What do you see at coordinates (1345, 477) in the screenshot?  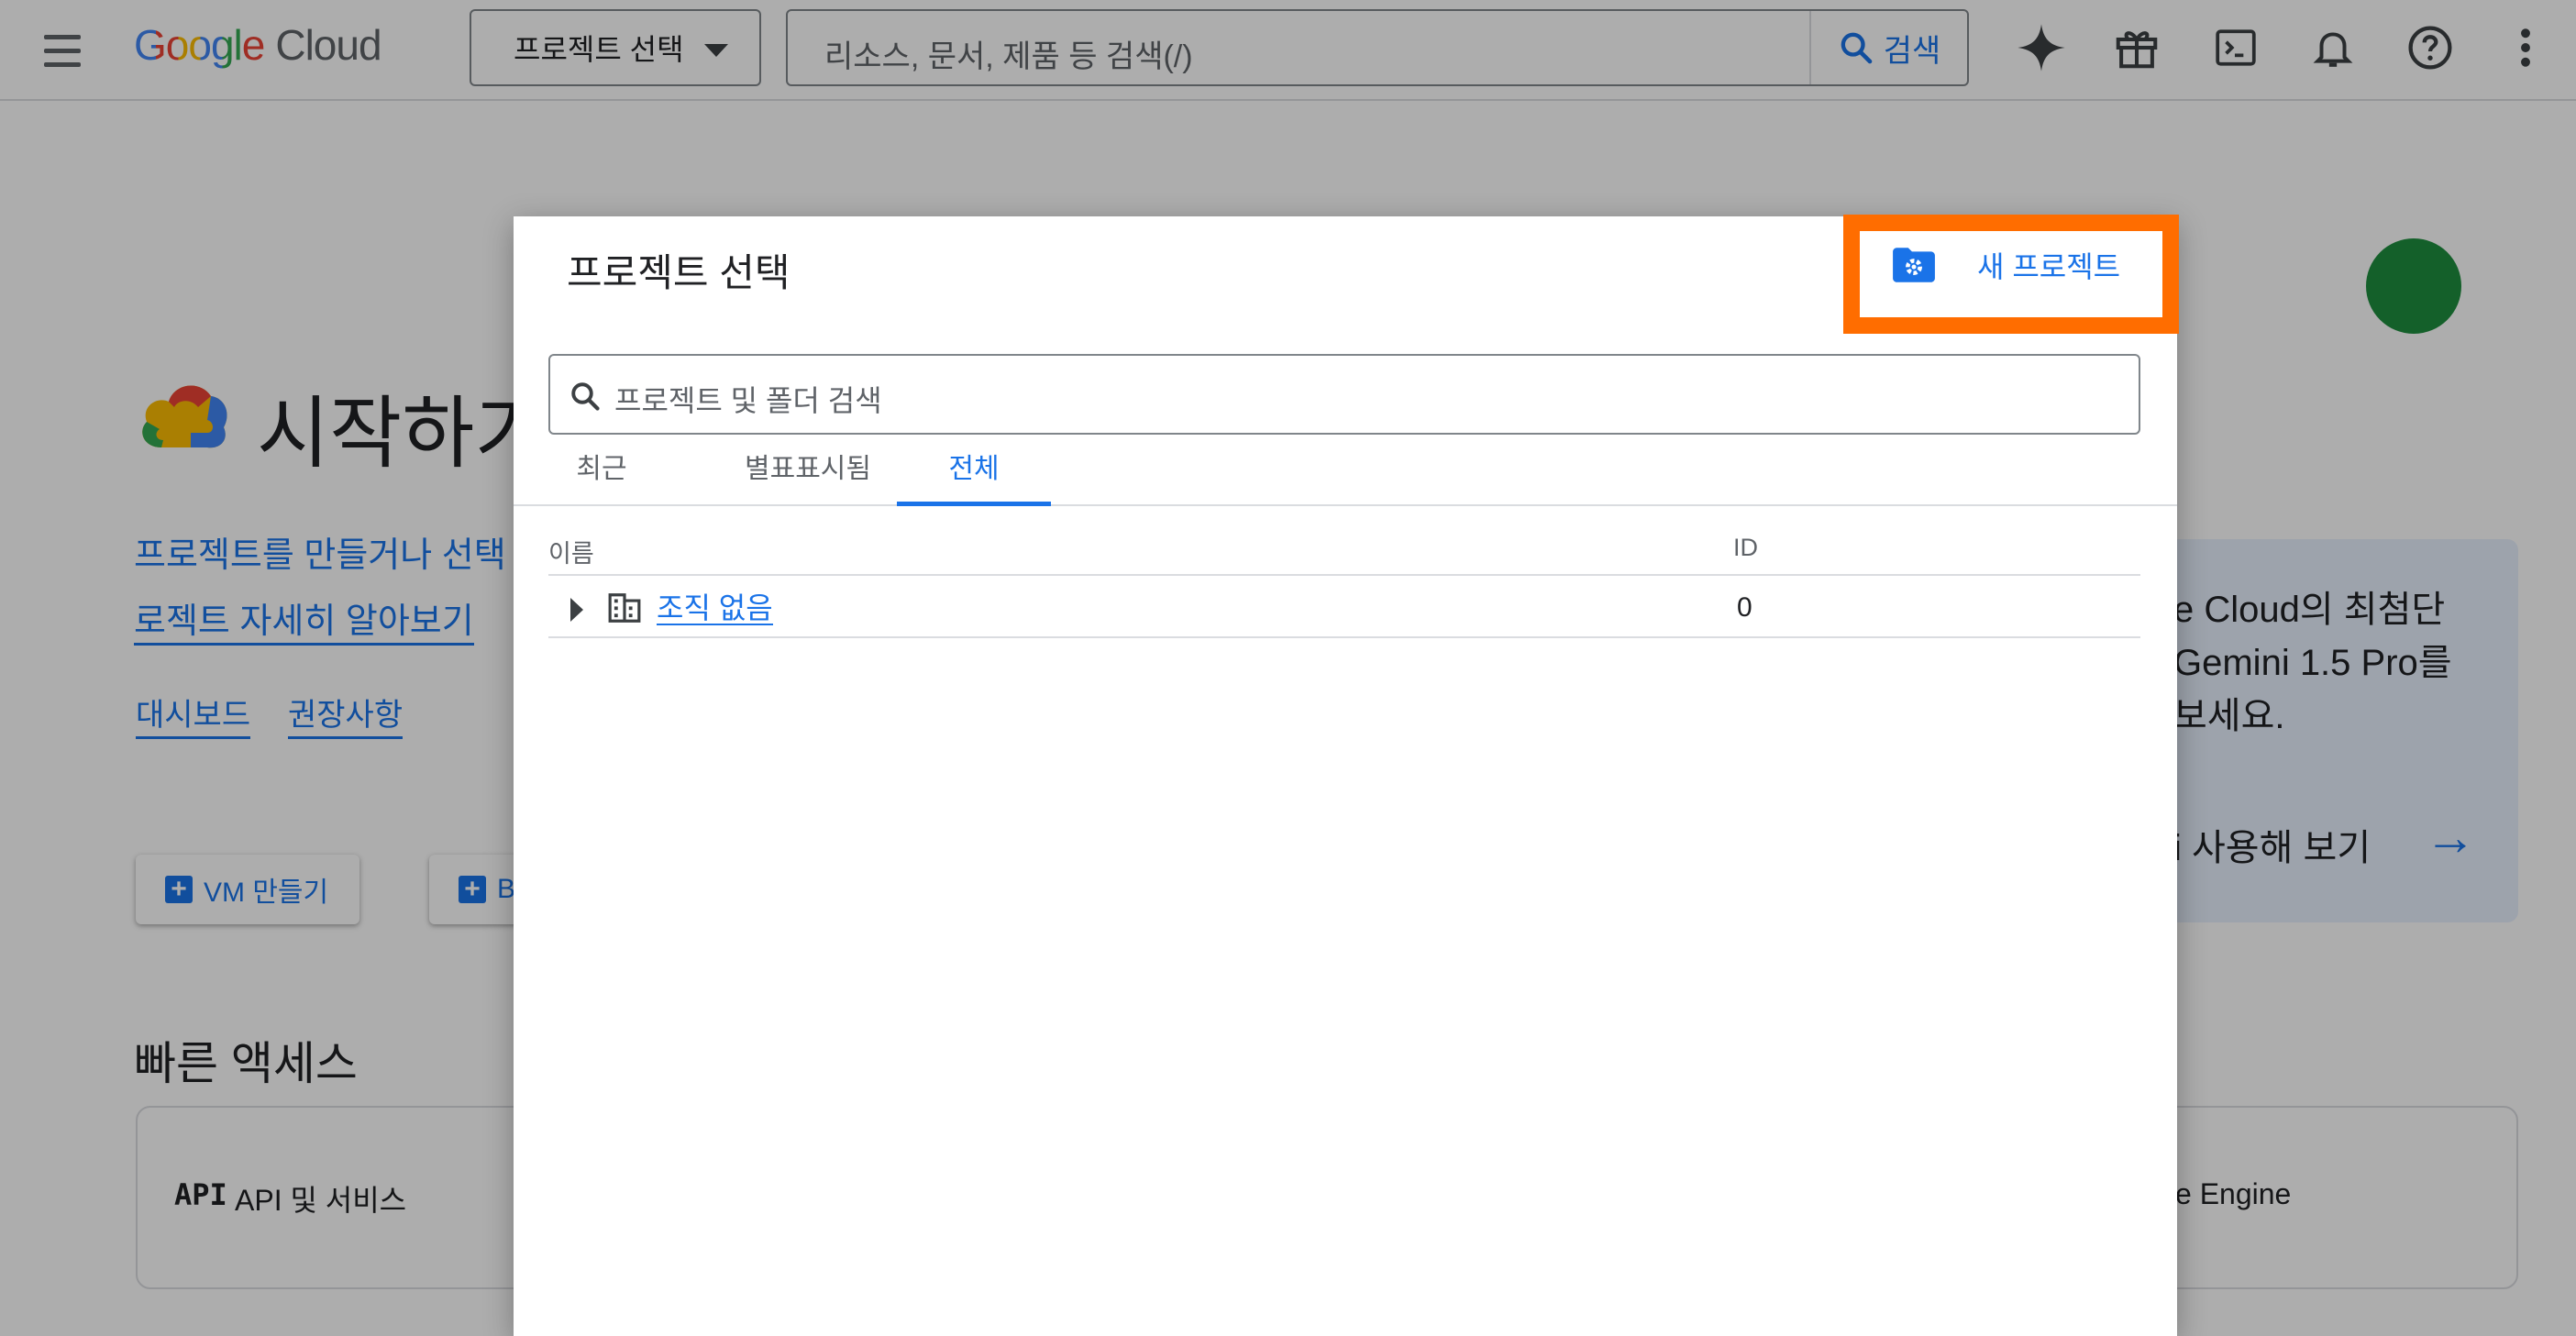 I see `dialog-tabs: 최근 별표표시됨 전체` at bounding box center [1345, 477].